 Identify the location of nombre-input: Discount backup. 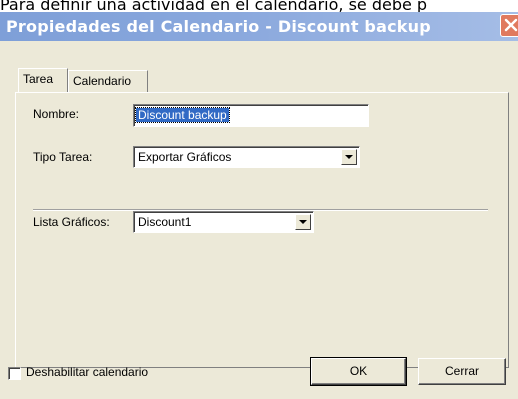
(251, 115).